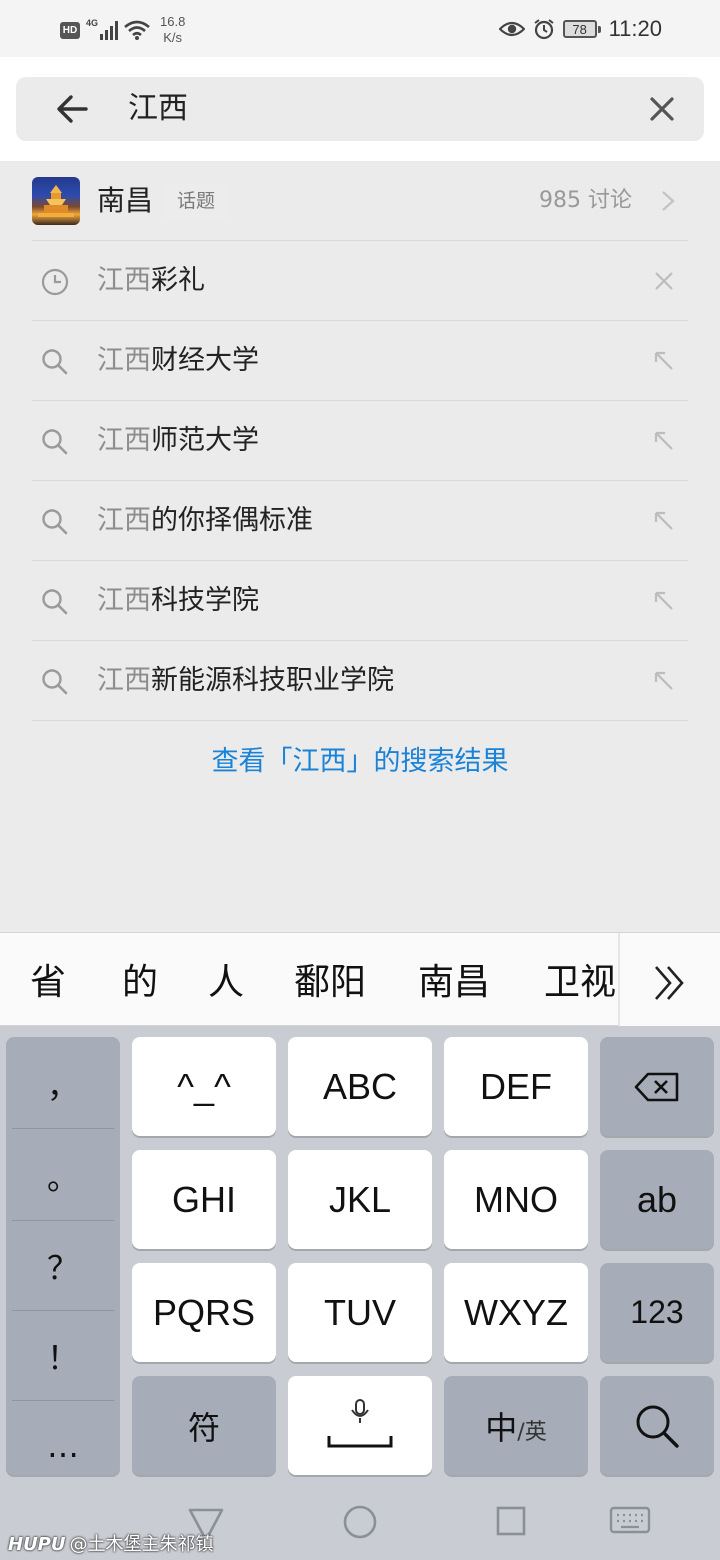 This screenshot has height=1560, width=720. I want to click on expand-candidates-button, so click(669, 980).